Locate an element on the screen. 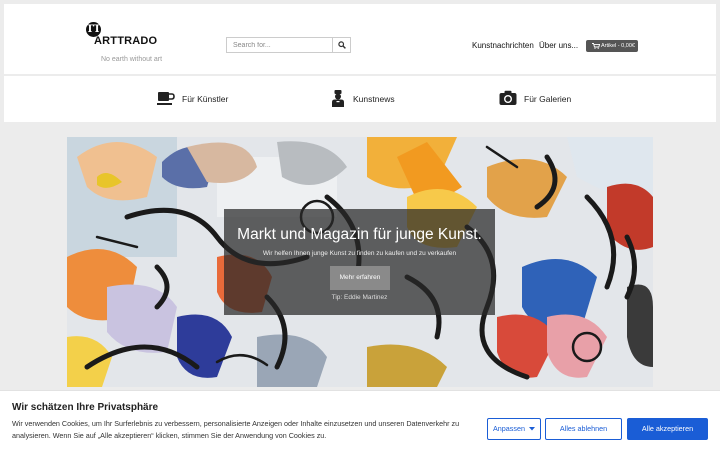 The image size is (720, 450). cart-label: Artikel - 0,00€ is located at coordinates (618, 46).